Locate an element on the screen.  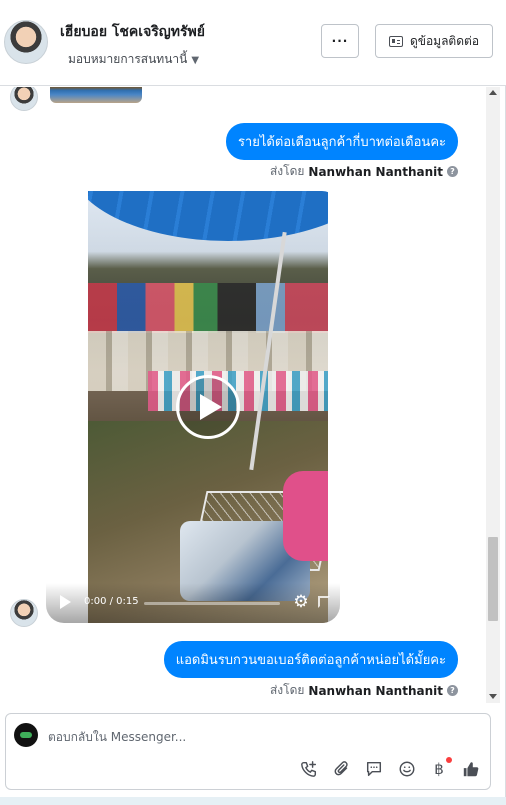
view-contact-info-label: ดูข้อมูลติดต่อ is located at coordinates (444, 40).